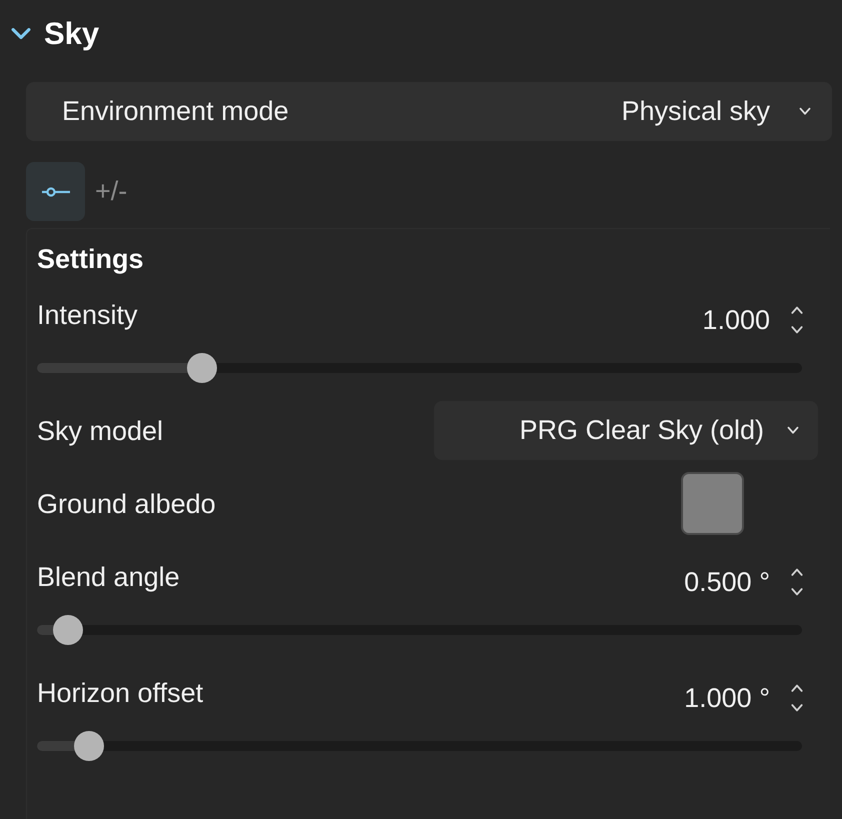 This screenshot has height=819, width=842. Describe the element at coordinates (175, 111) in the screenshot. I see `dropdown-label: Environment mode` at that location.